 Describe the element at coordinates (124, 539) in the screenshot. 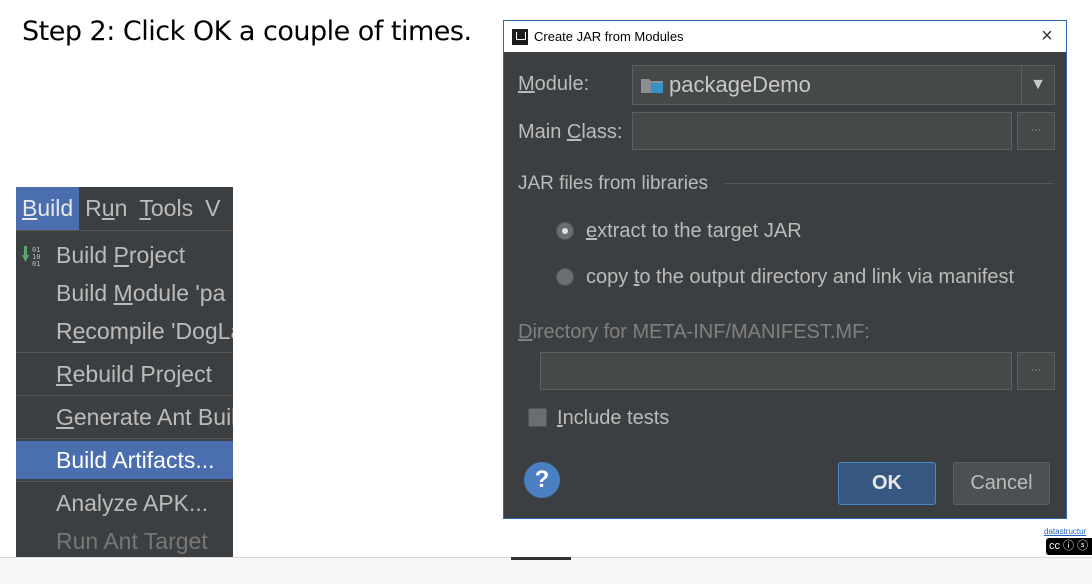

I see `menu-item-run-ant-target: Run Ant Target` at that location.